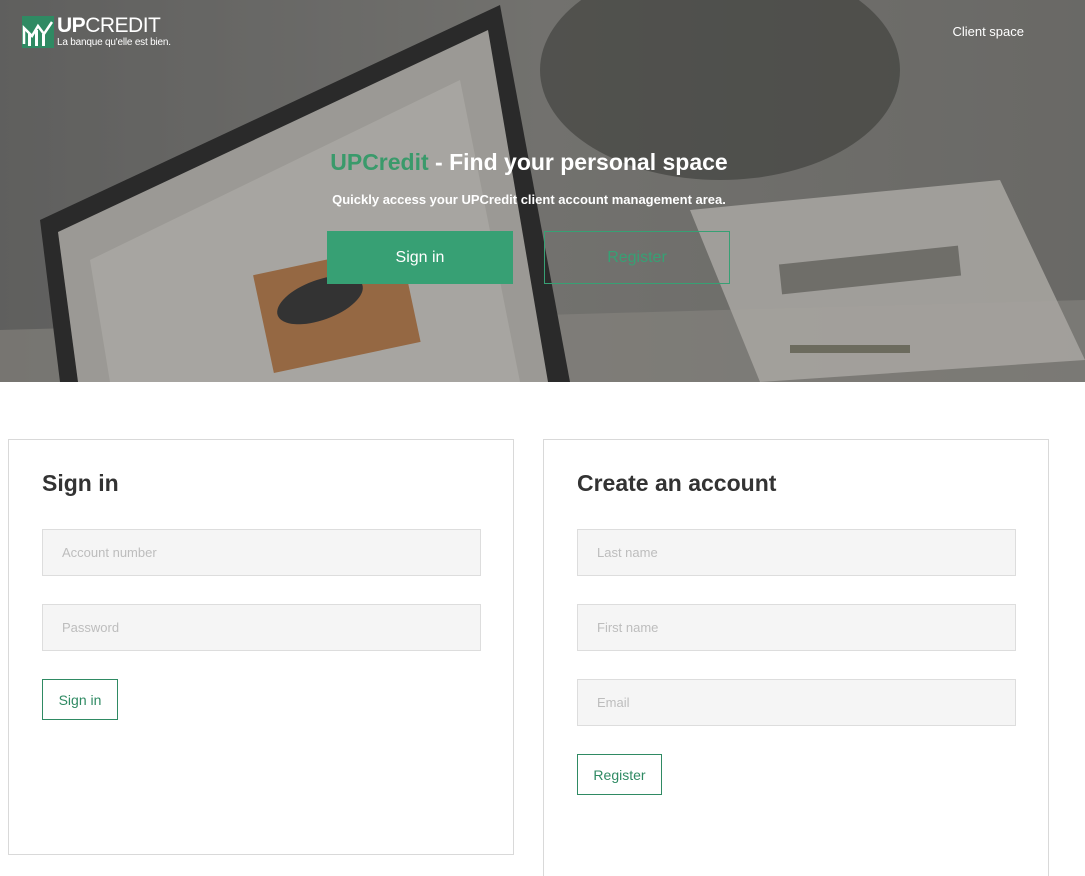 The height and width of the screenshot is (876, 1085). I want to click on register-button: Register, so click(619, 774).